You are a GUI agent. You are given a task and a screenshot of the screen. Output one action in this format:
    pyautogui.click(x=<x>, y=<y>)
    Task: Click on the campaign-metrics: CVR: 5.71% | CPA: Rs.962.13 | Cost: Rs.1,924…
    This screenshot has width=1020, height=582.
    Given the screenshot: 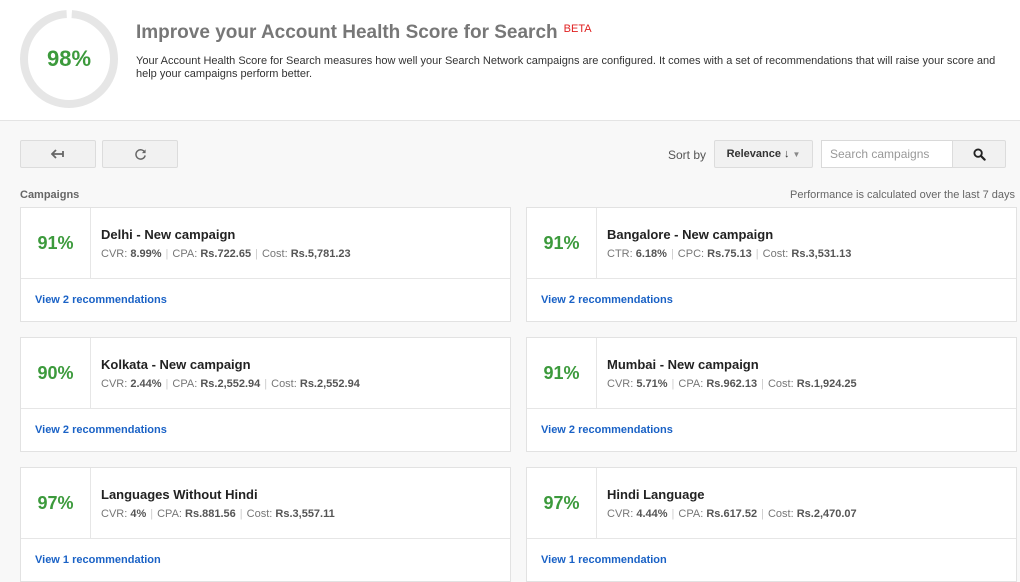 What is the action you would take?
    pyautogui.click(x=732, y=384)
    